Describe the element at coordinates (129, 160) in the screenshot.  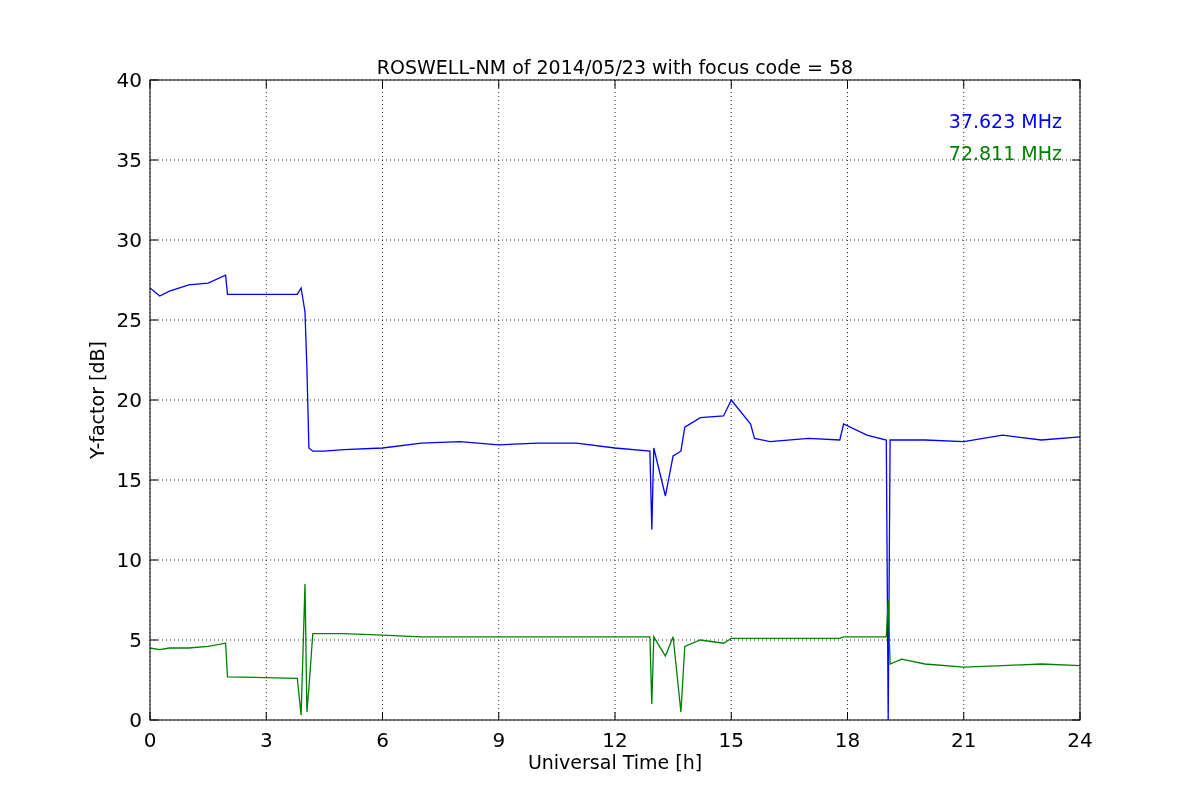
I see `tick-label: 35` at that location.